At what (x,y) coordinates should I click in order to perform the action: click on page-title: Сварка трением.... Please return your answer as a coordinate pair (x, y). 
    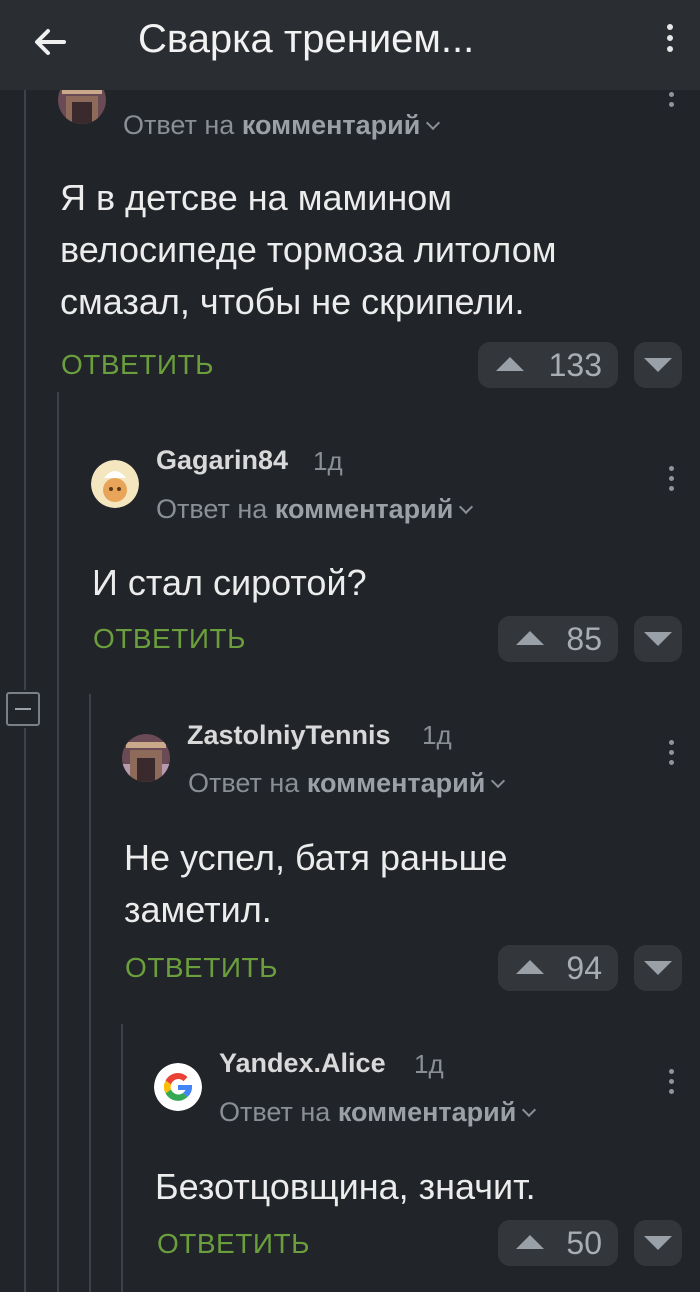
    Looking at the image, I should click on (306, 39).